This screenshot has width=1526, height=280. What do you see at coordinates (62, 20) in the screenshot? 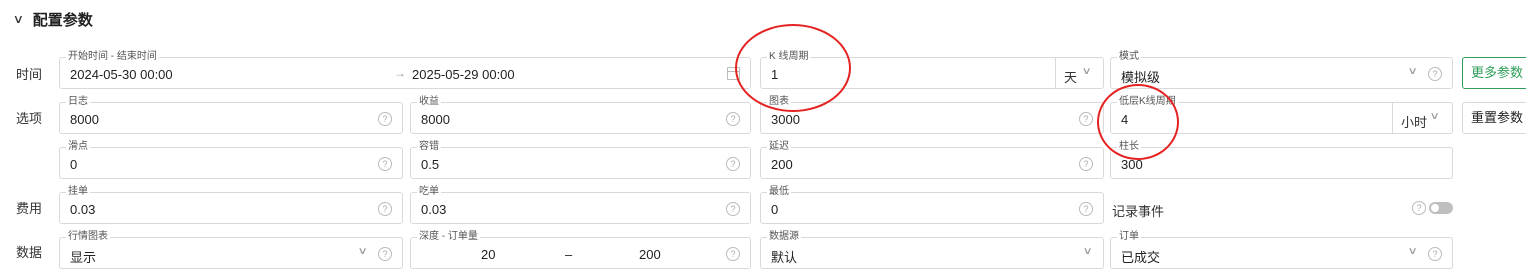
I see `section-title: 配置参数` at bounding box center [62, 20].